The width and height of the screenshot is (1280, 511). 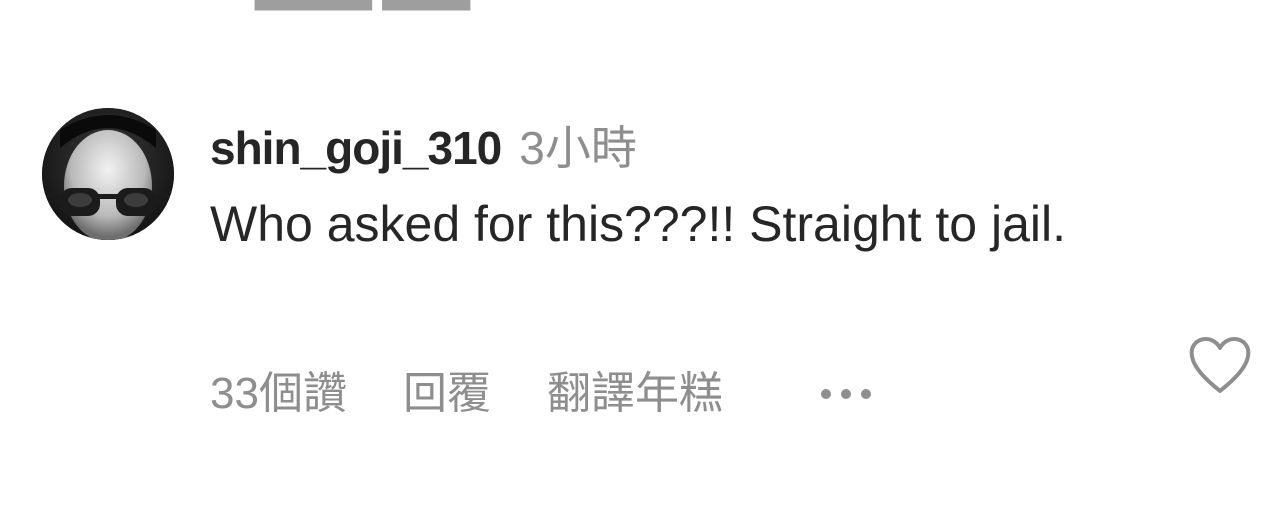 I want to click on translate-button: 翻譯年糕, so click(x=635, y=394).